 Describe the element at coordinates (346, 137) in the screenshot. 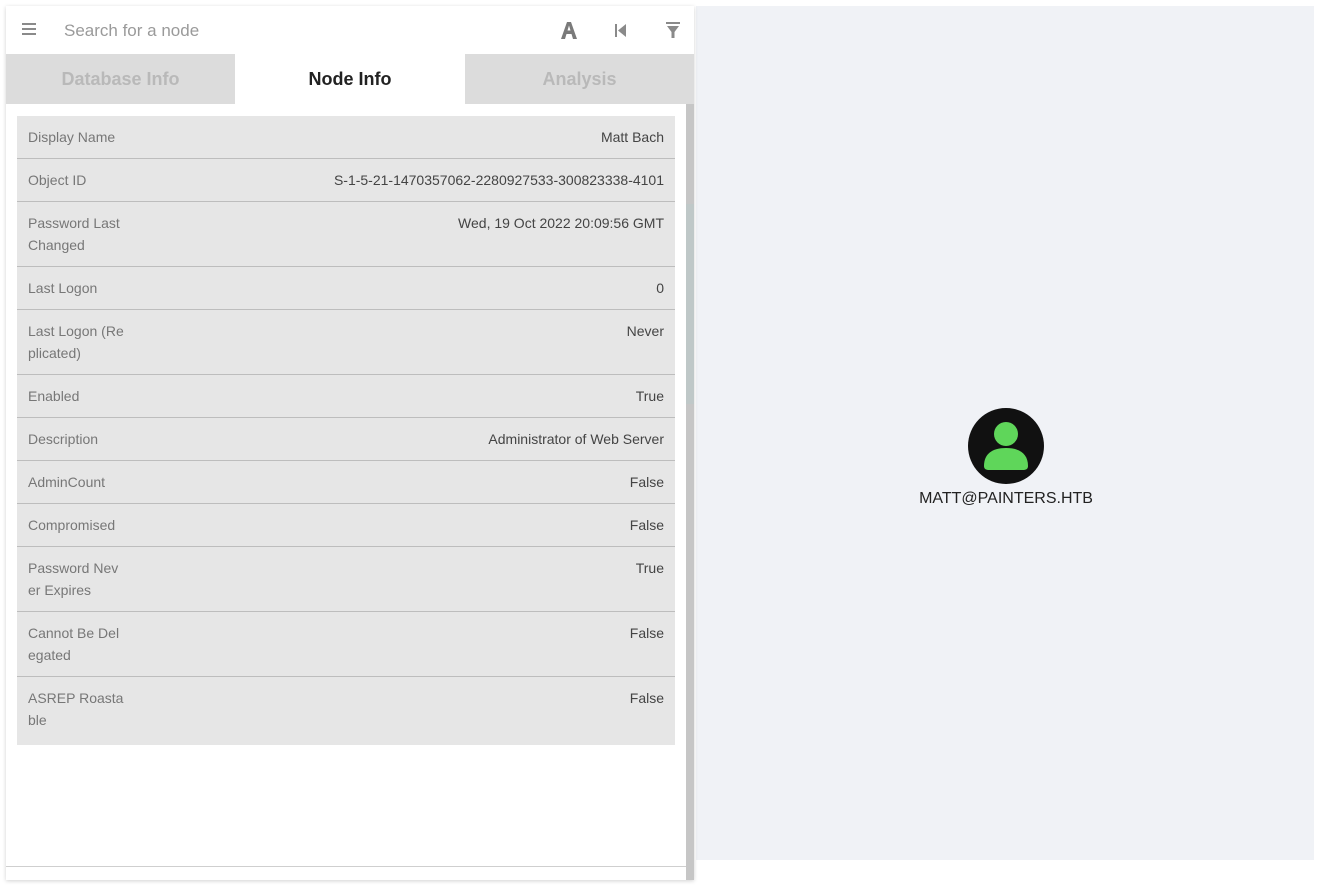

I see `property-row-display-name: Display Name Matt Bach` at that location.